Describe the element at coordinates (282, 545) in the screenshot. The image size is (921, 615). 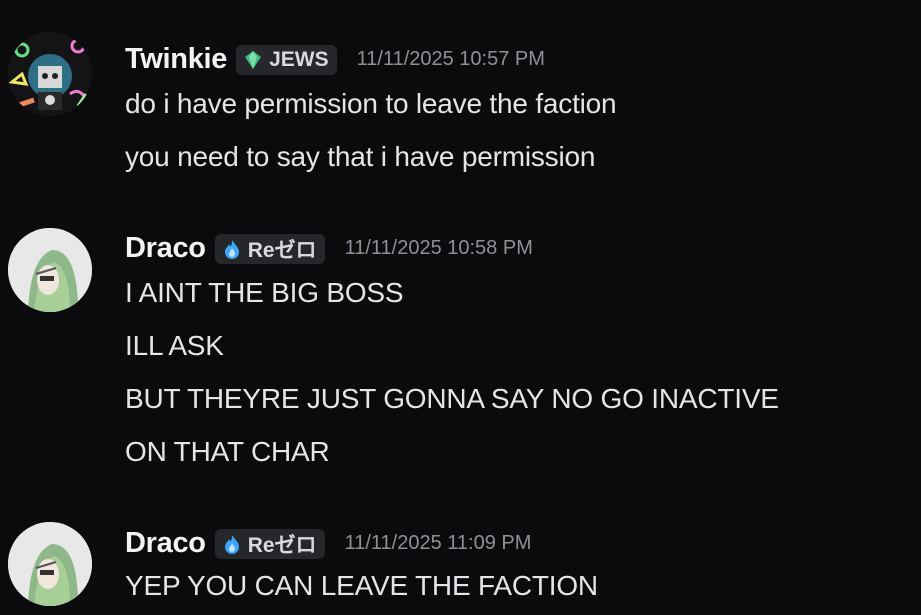
I see `tag-label: Reゼロ` at that location.